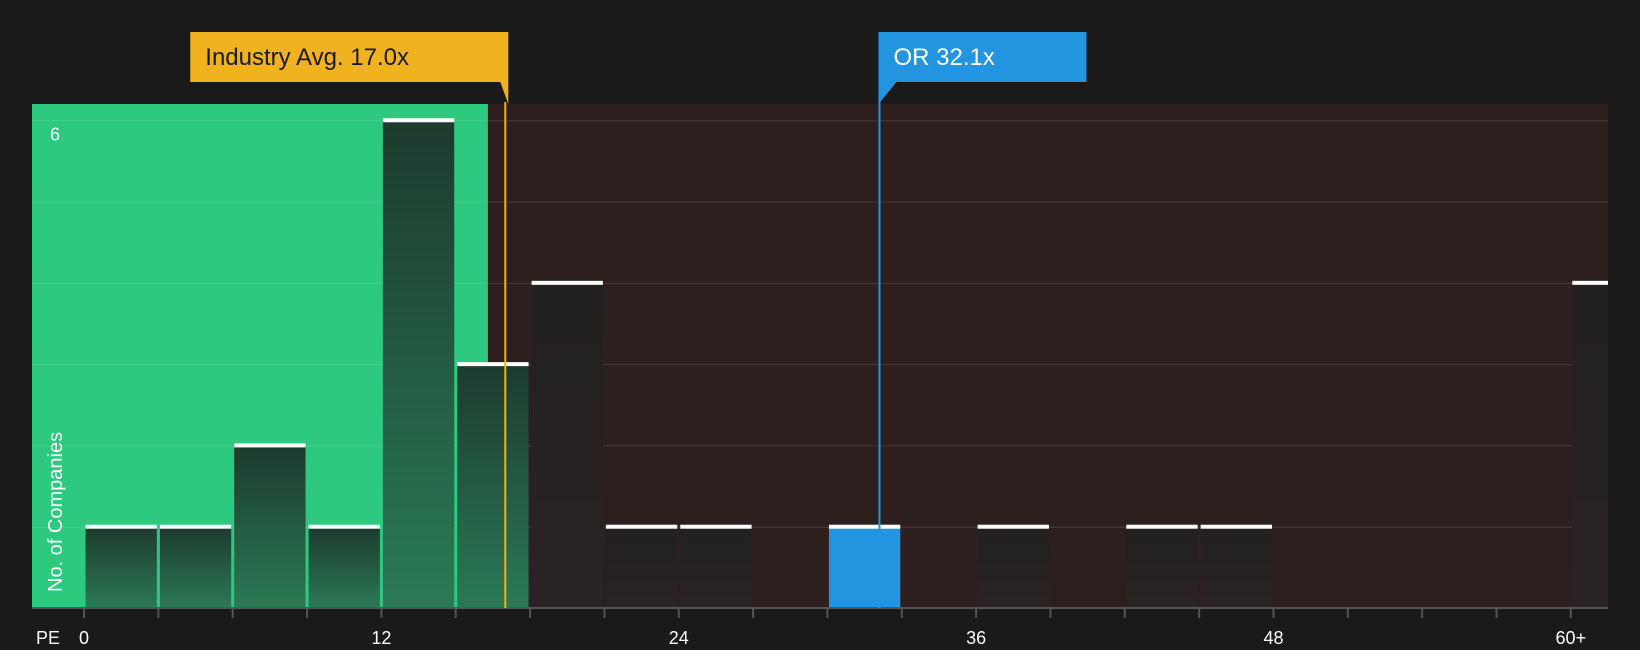  What do you see at coordinates (976, 638) in the screenshot?
I see `x-tick-label: 36` at bounding box center [976, 638].